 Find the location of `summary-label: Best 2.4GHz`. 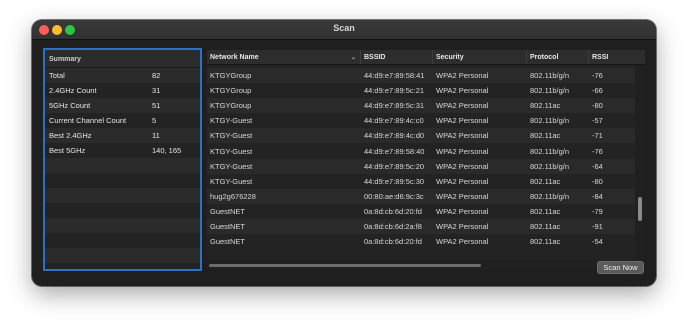

summary-label: Best 2.4GHz is located at coordinates (70, 135).